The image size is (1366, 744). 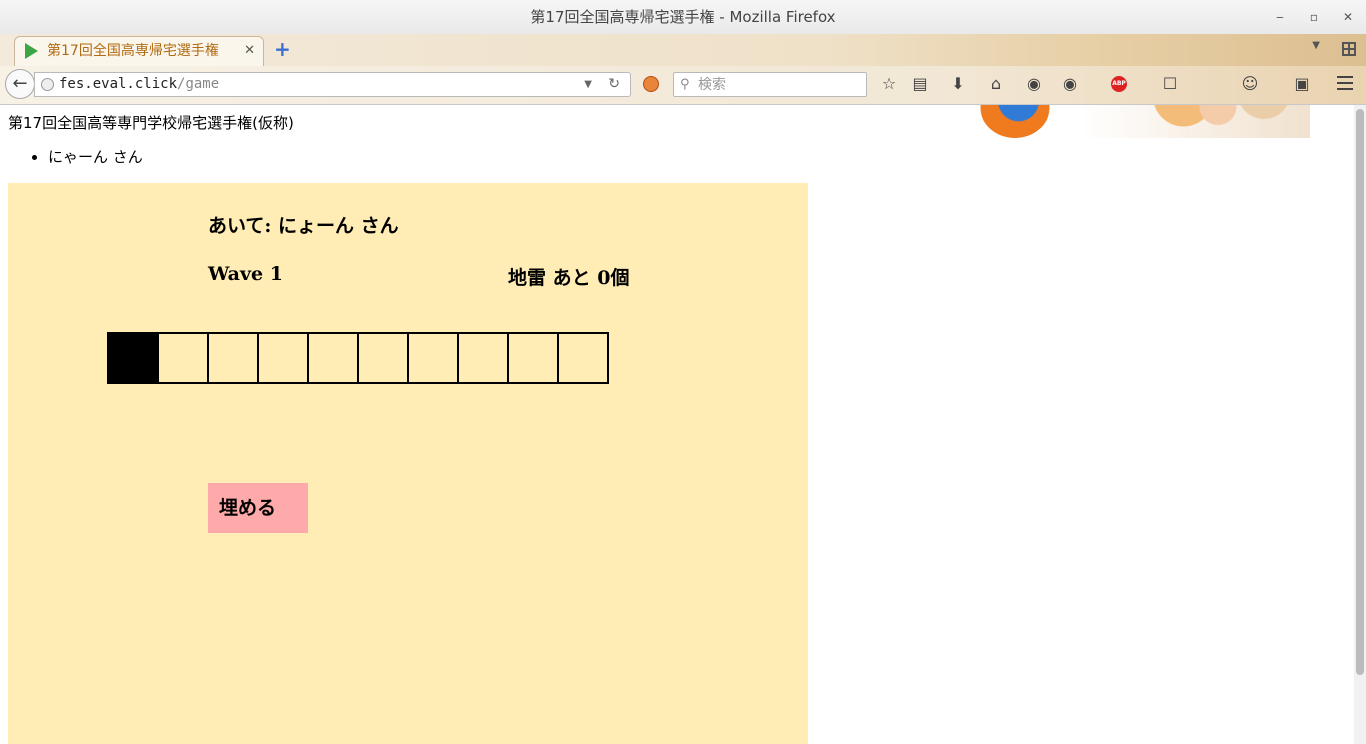 I want to click on search-icon: ⚲, so click(x=685, y=84).